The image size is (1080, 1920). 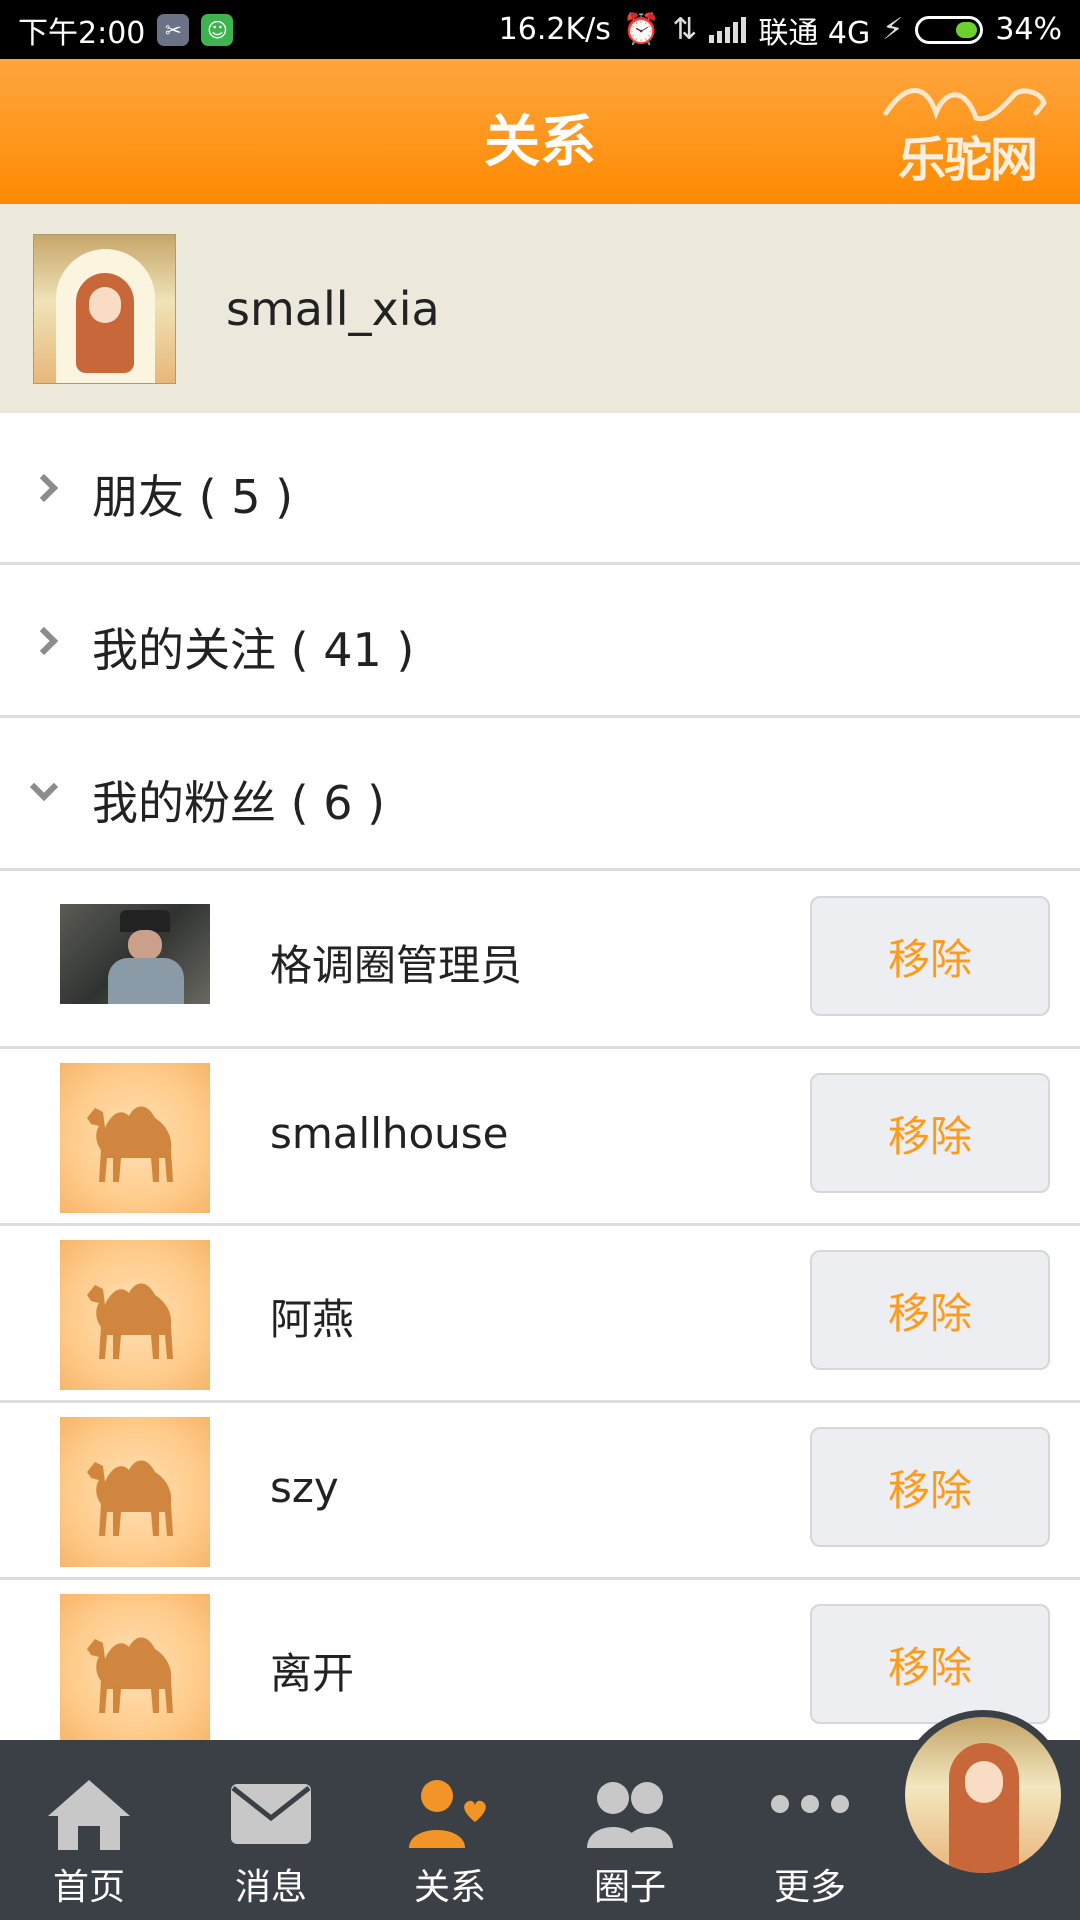 What do you see at coordinates (145, 921) in the screenshot?
I see `photo-hat` at bounding box center [145, 921].